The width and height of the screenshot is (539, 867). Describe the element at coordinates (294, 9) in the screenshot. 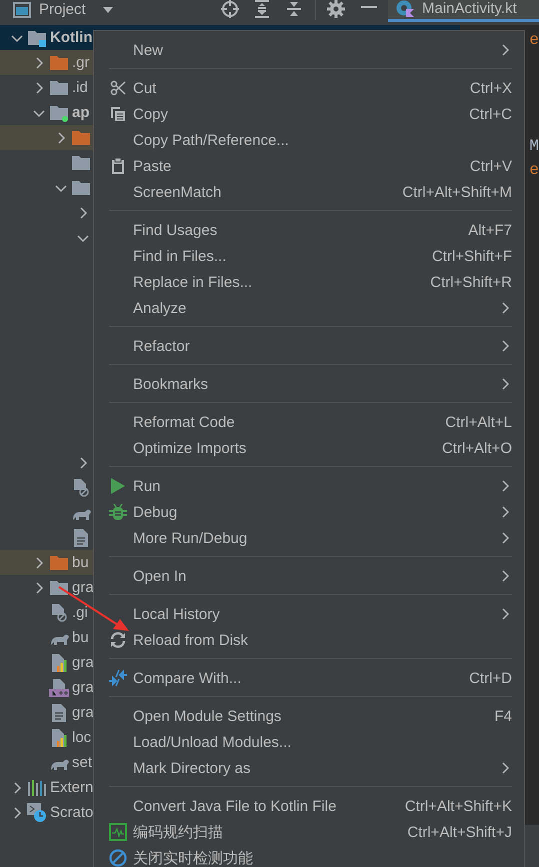

I see `collapse-all-icon` at that location.